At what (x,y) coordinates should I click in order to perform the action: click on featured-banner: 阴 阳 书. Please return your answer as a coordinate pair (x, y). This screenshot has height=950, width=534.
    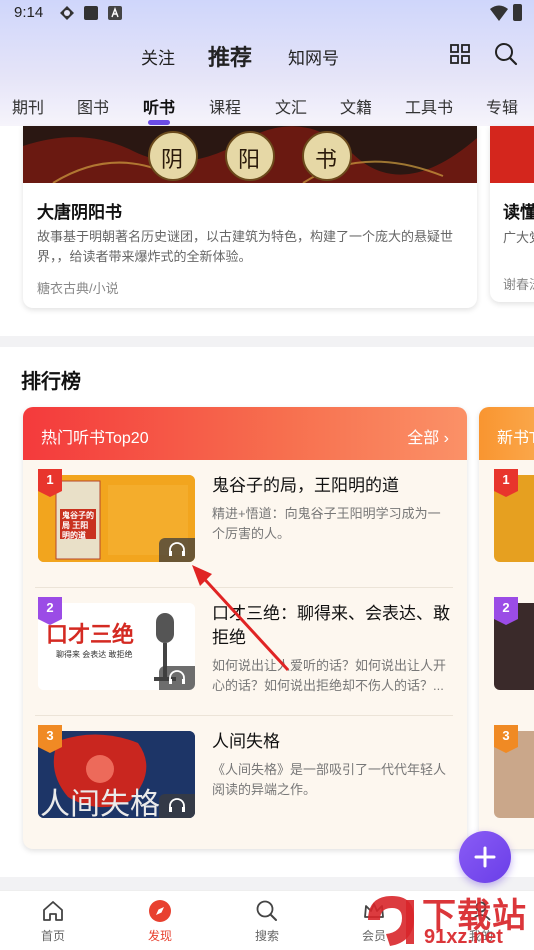
    Looking at the image, I should click on (250, 154).